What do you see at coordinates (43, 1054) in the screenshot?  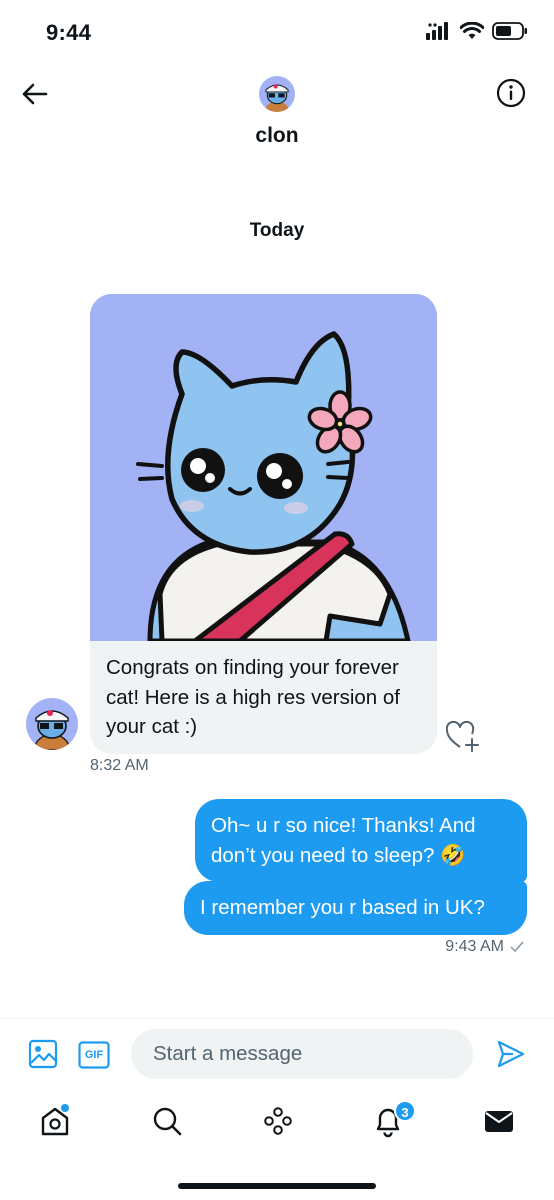 I see `image-icon` at bounding box center [43, 1054].